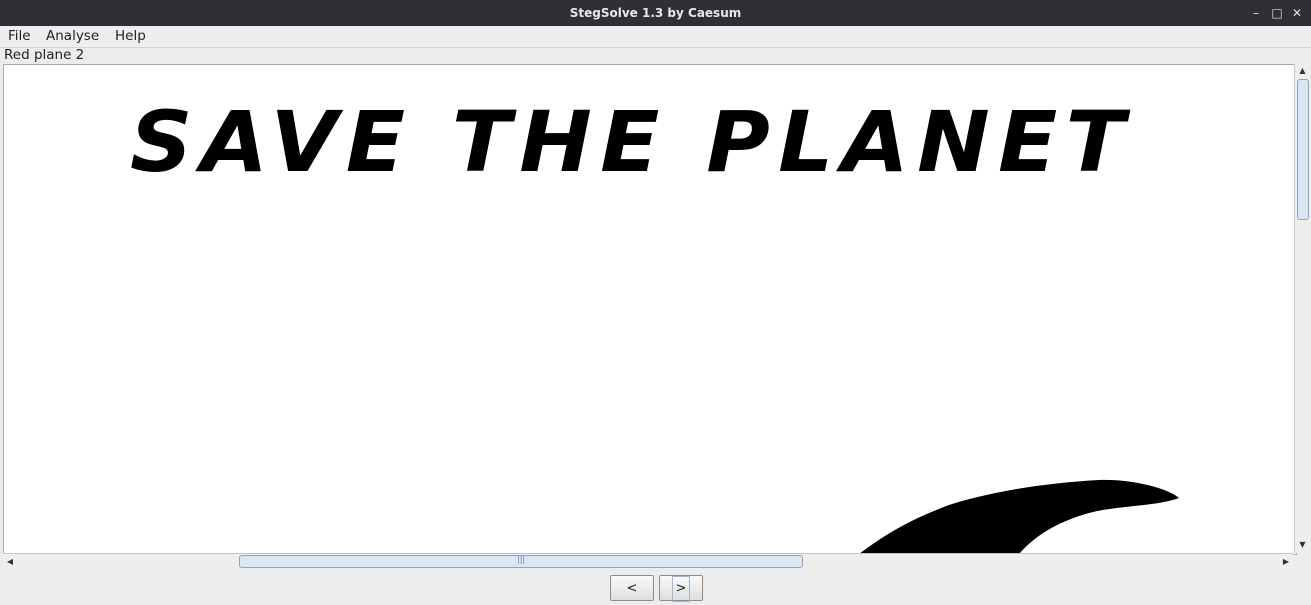  I want to click on scroll-right-icon: ▶, so click(1286, 561).